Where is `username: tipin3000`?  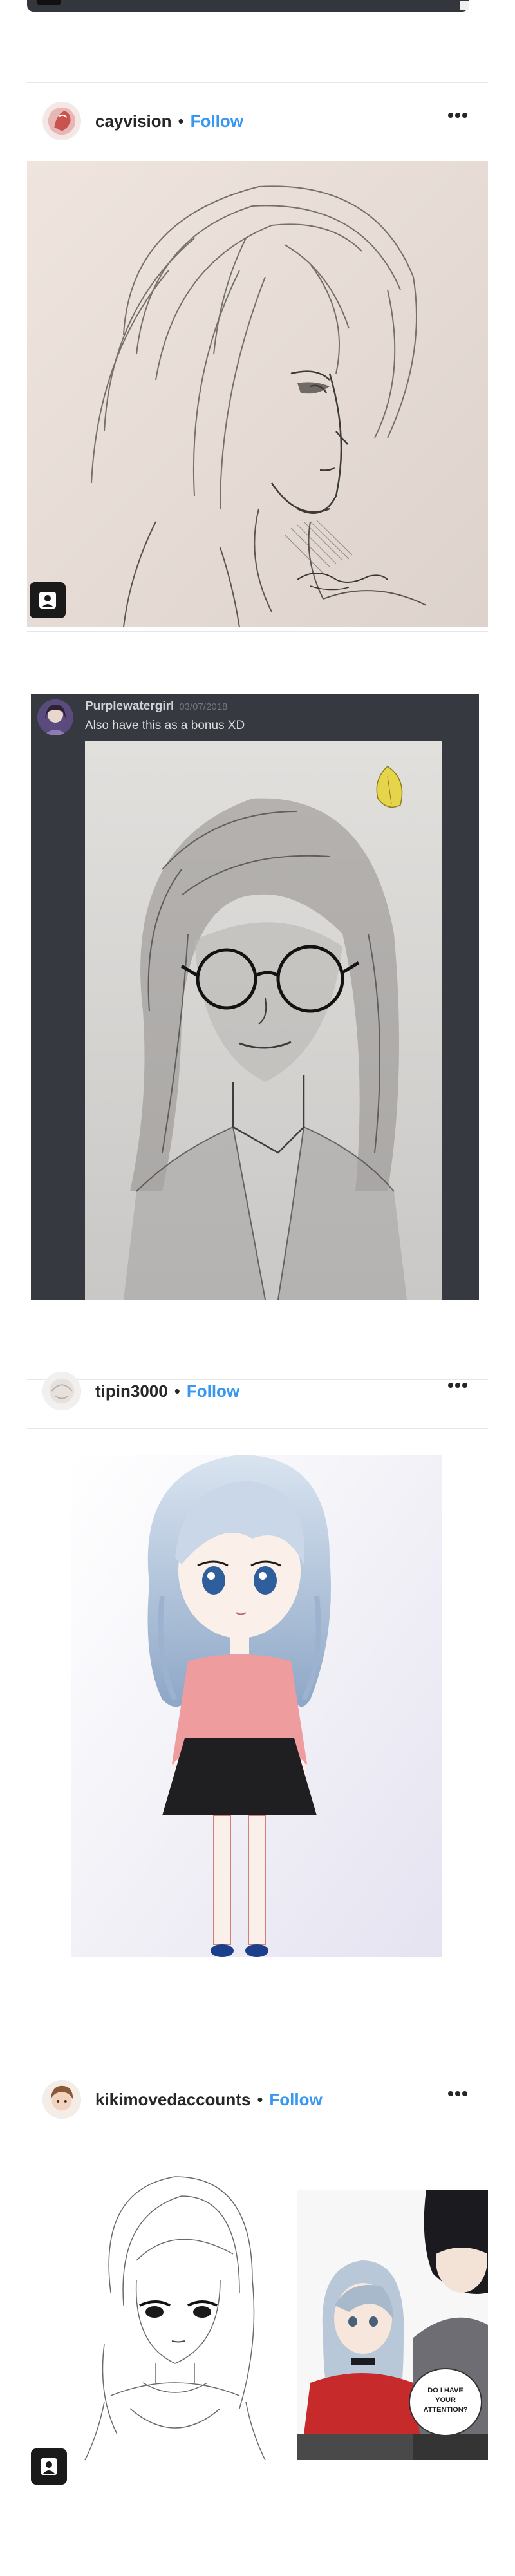
username: tipin3000 is located at coordinates (131, 1391).